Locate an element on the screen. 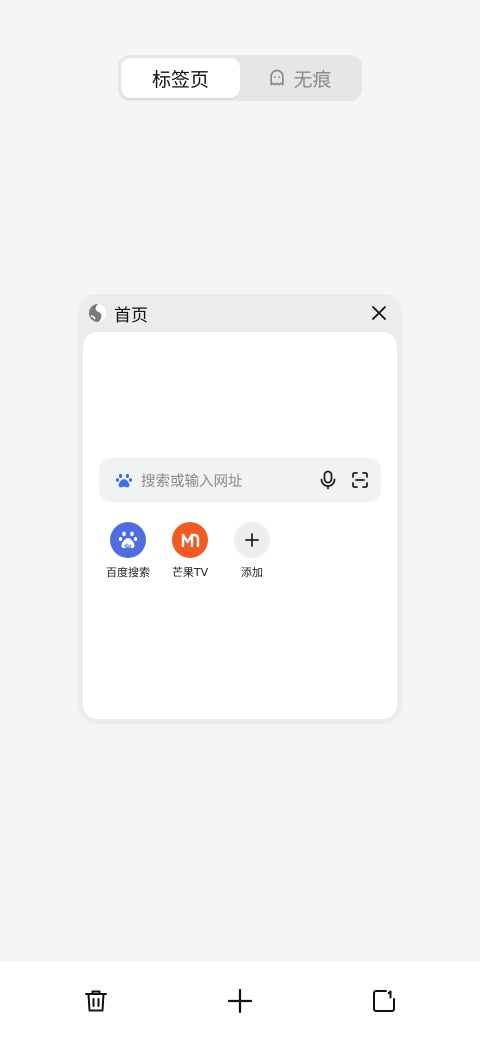  incognito-mode-label: 无痕 is located at coordinates (312, 79).